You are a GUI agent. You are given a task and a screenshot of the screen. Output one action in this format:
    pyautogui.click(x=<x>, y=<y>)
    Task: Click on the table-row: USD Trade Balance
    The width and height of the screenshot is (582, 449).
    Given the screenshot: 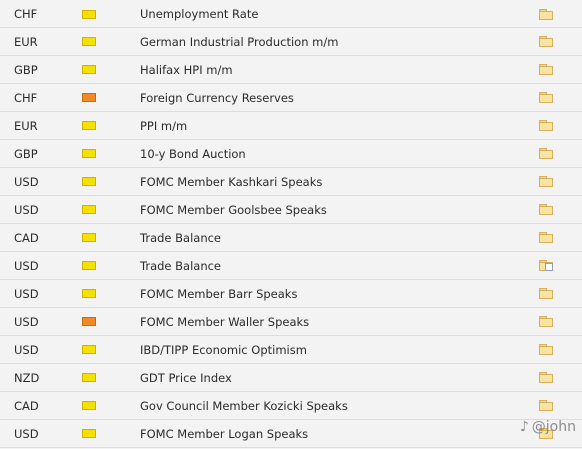 What is the action you would take?
    pyautogui.click(x=291, y=266)
    